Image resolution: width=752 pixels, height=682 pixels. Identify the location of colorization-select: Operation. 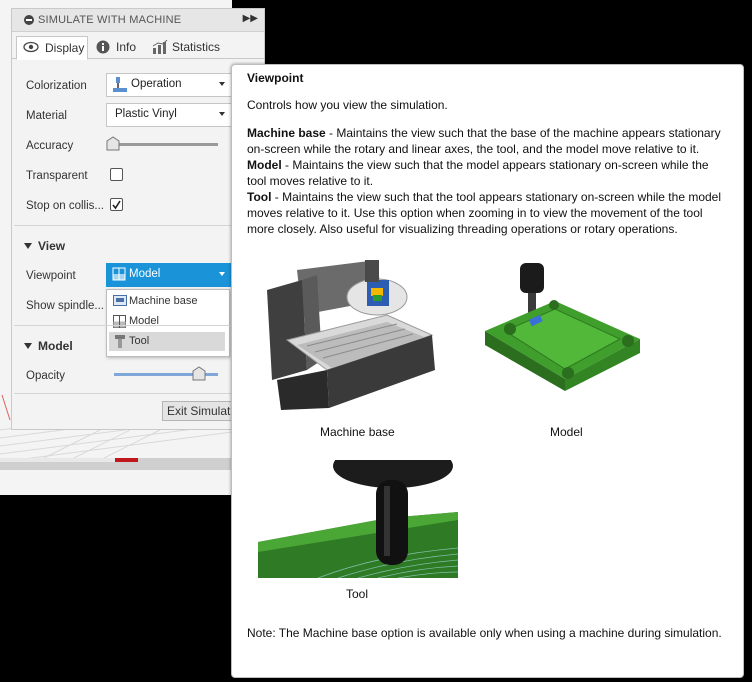
(169, 85).